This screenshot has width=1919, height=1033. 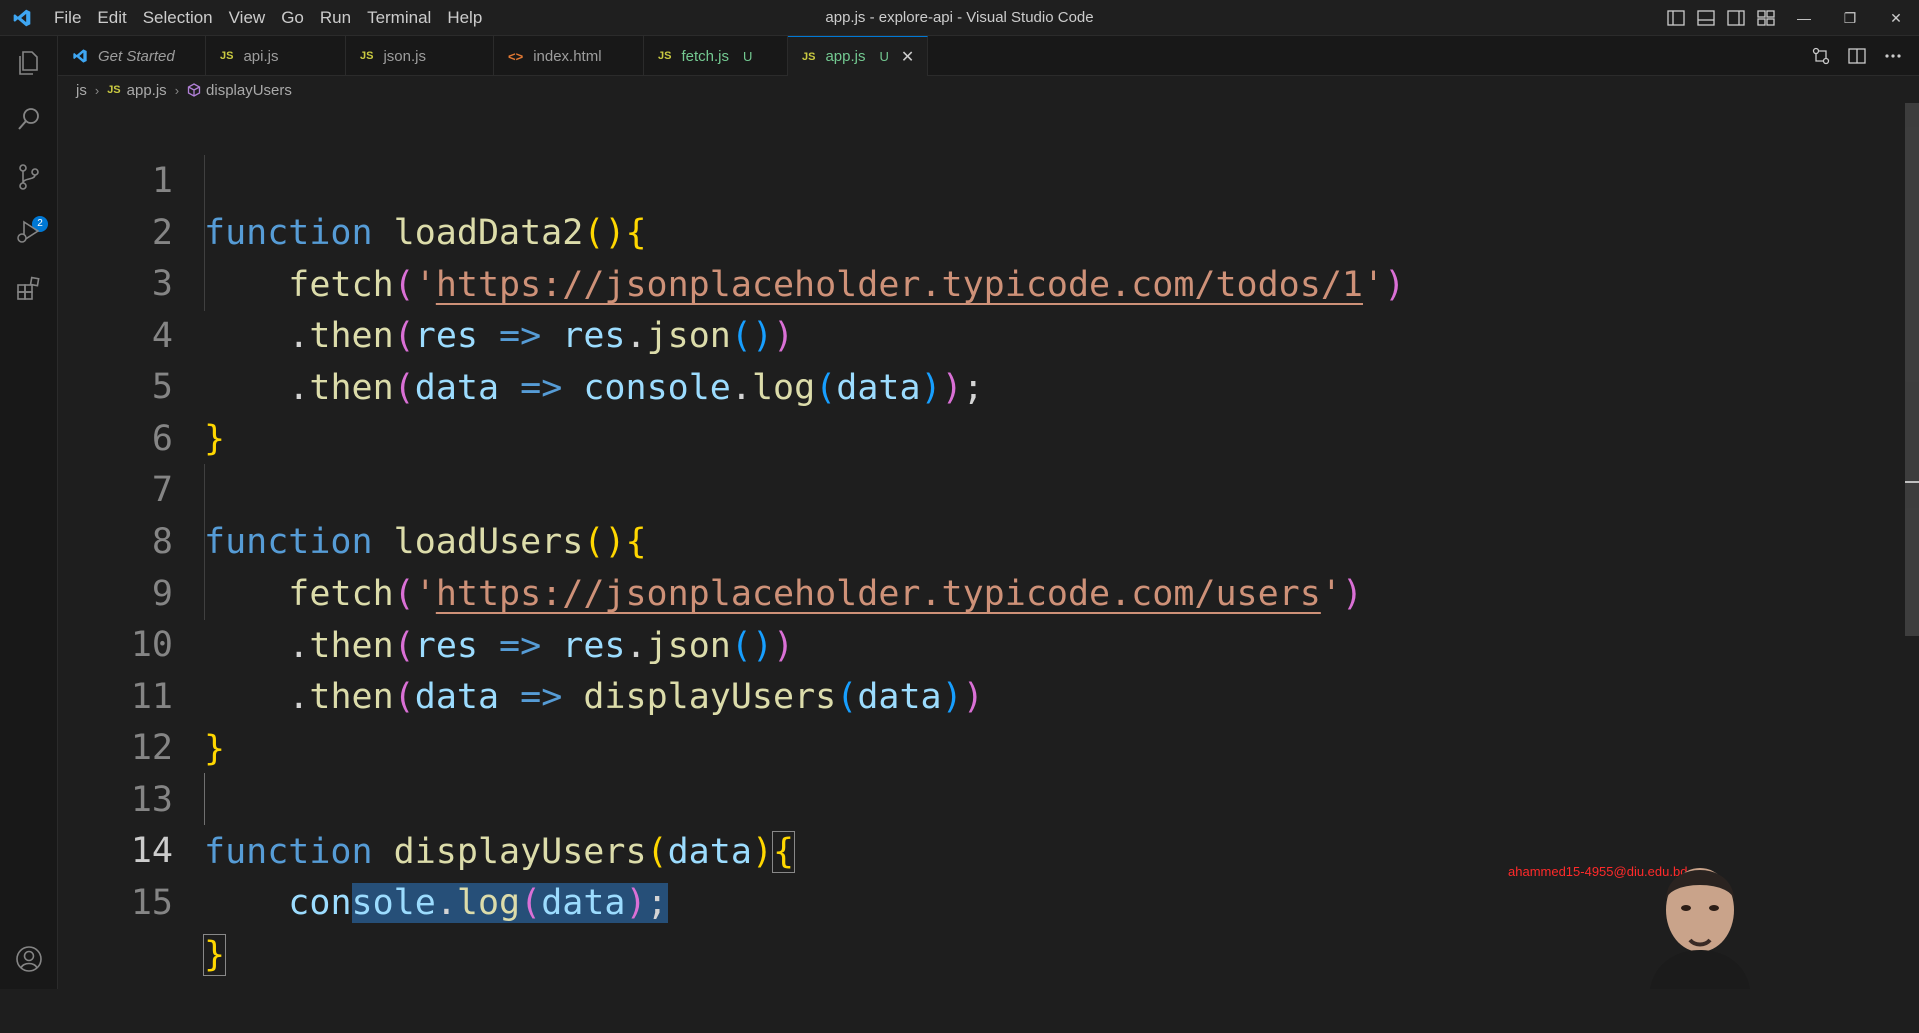 What do you see at coordinates (335, 18) in the screenshot?
I see `menu-run: Run` at bounding box center [335, 18].